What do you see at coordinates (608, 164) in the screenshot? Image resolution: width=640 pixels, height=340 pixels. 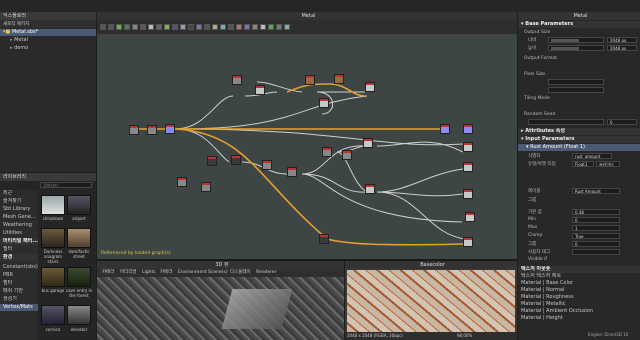 I see `widget-select: 슬라이더` at bounding box center [608, 164].